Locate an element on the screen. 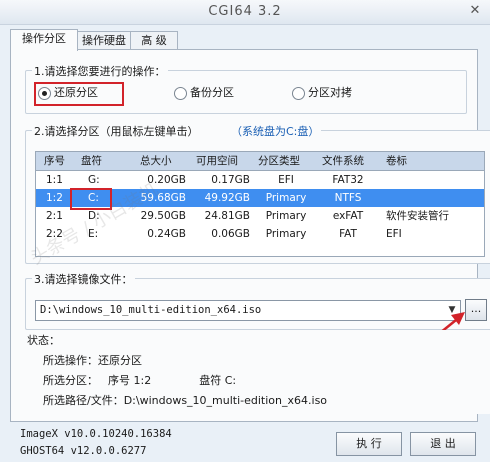 This screenshot has width=490, height=462. cell-label: EFI is located at coordinates (394, 234).